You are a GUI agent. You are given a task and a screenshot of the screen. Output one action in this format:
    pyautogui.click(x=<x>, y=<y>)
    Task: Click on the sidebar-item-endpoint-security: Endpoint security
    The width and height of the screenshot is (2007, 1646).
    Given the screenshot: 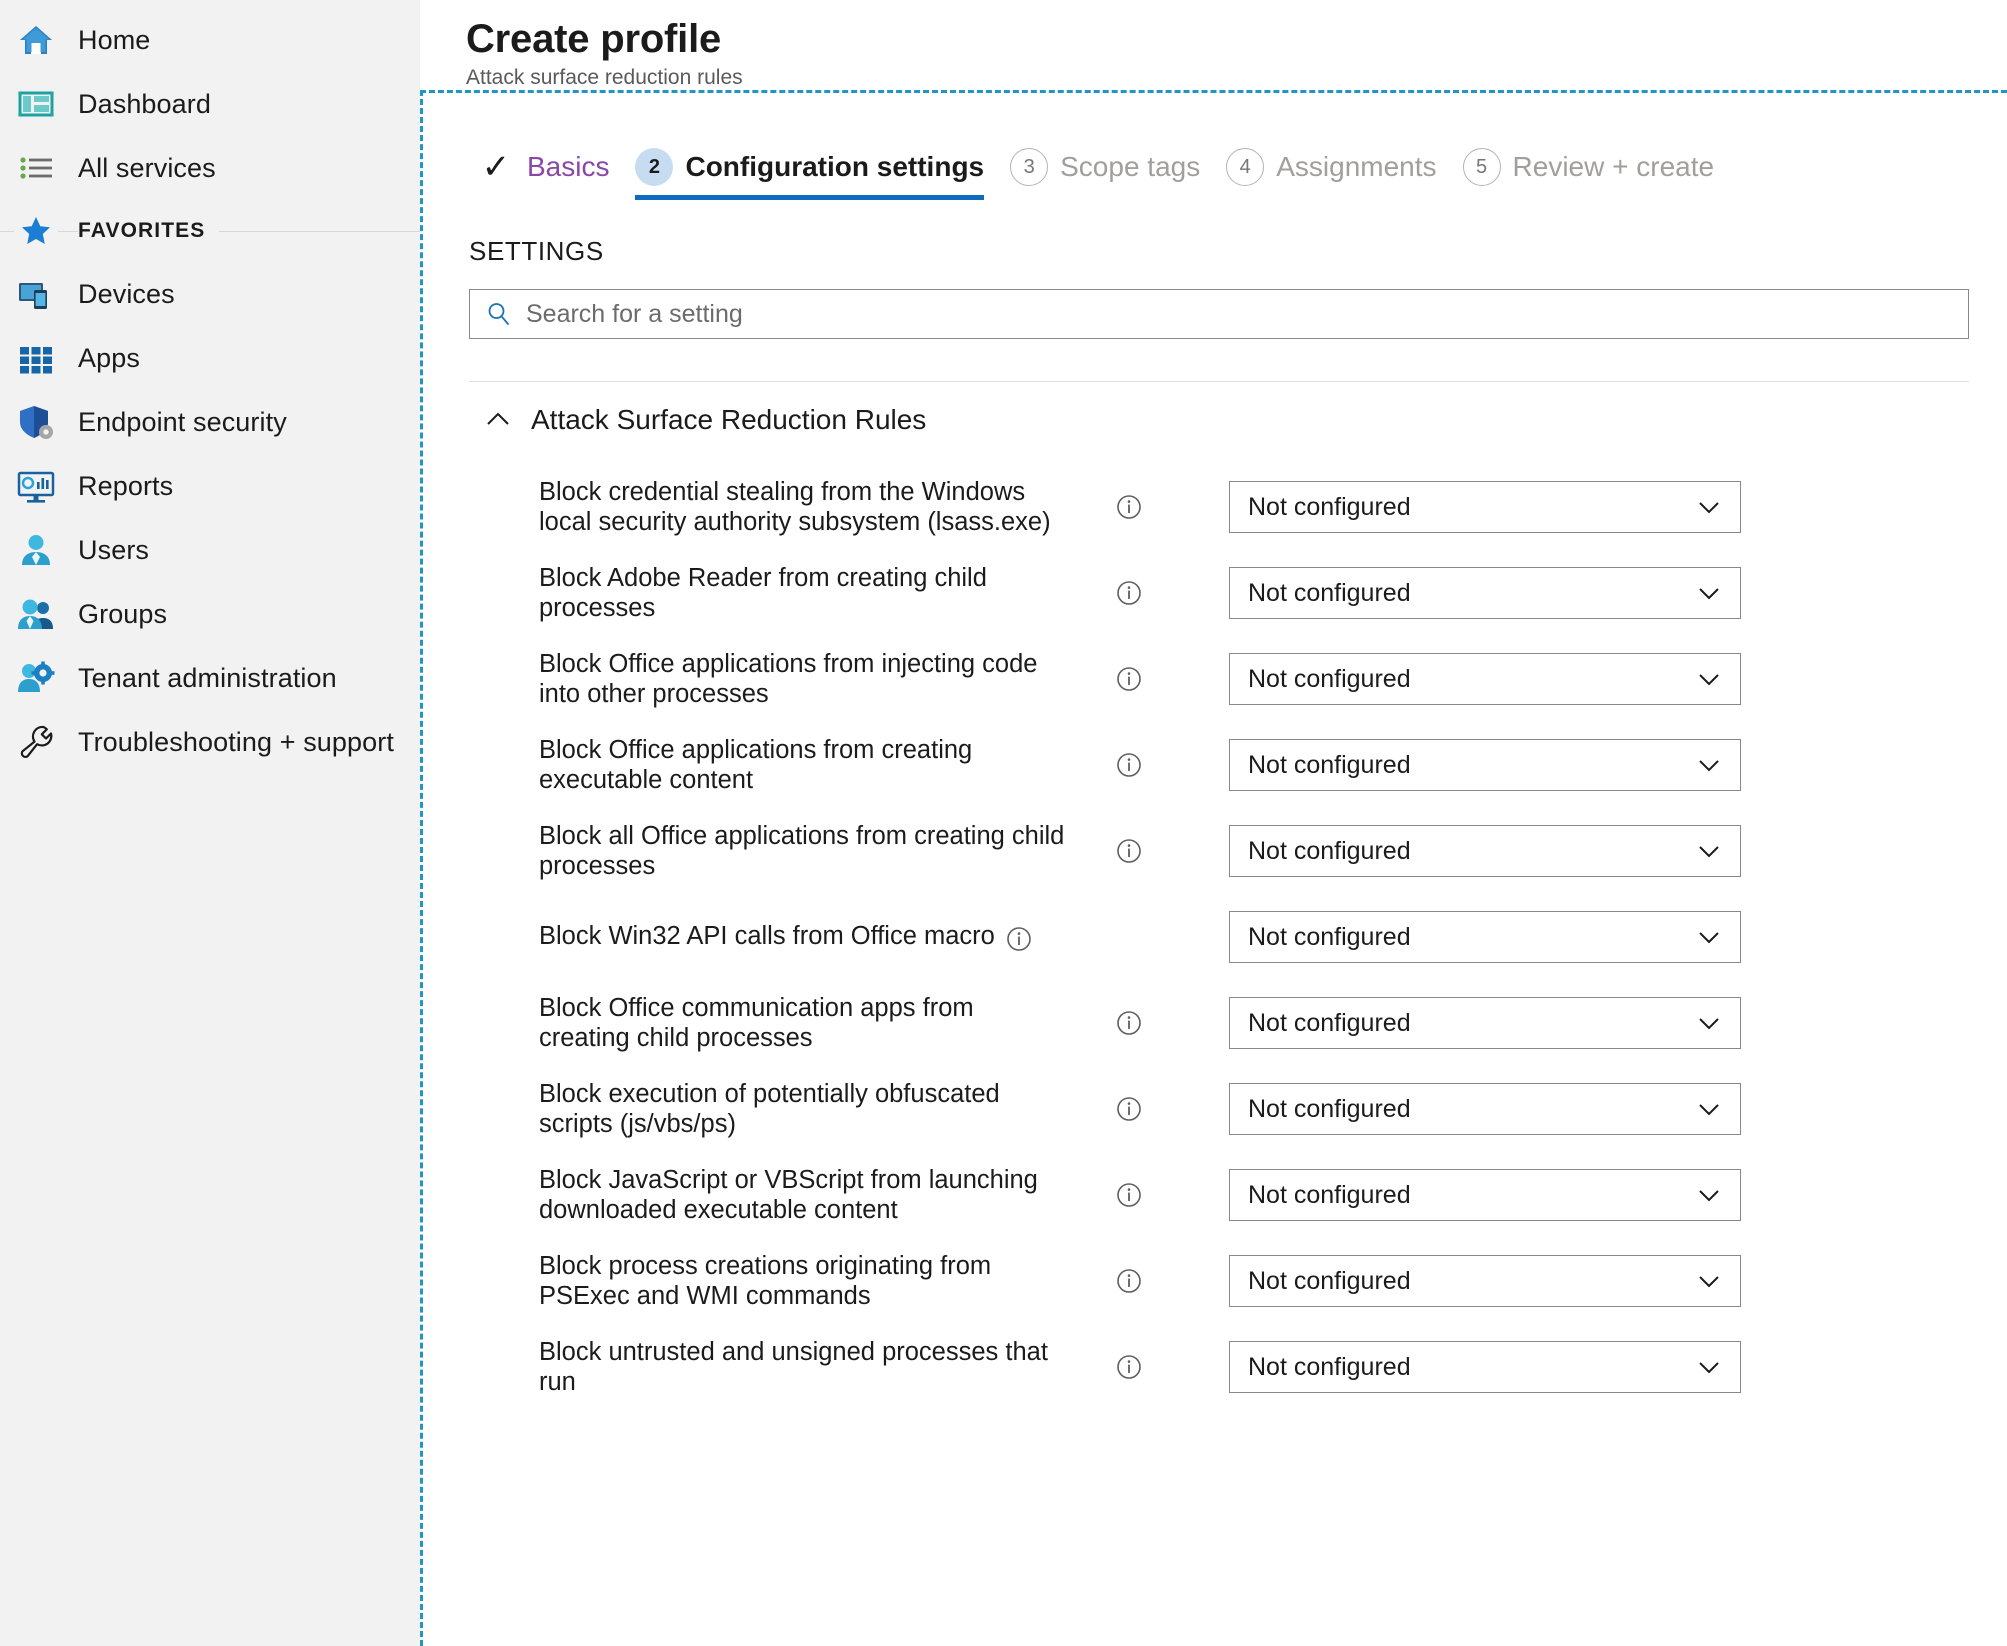 What is the action you would take?
    pyautogui.click(x=210, y=422)
    